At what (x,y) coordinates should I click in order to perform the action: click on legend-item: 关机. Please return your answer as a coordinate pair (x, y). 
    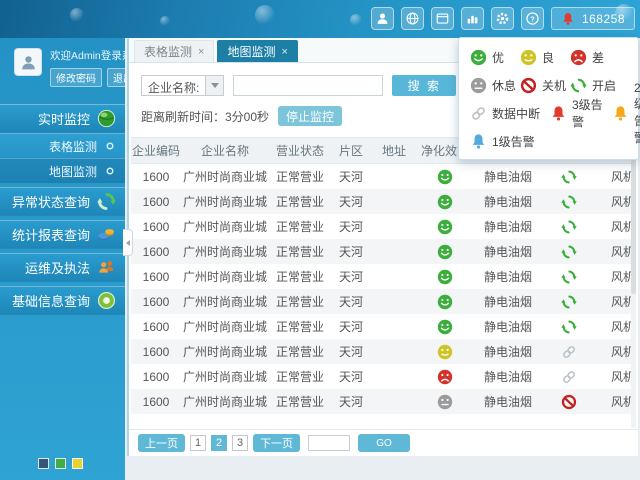
    Looking at the image, I should click on (545, 85).